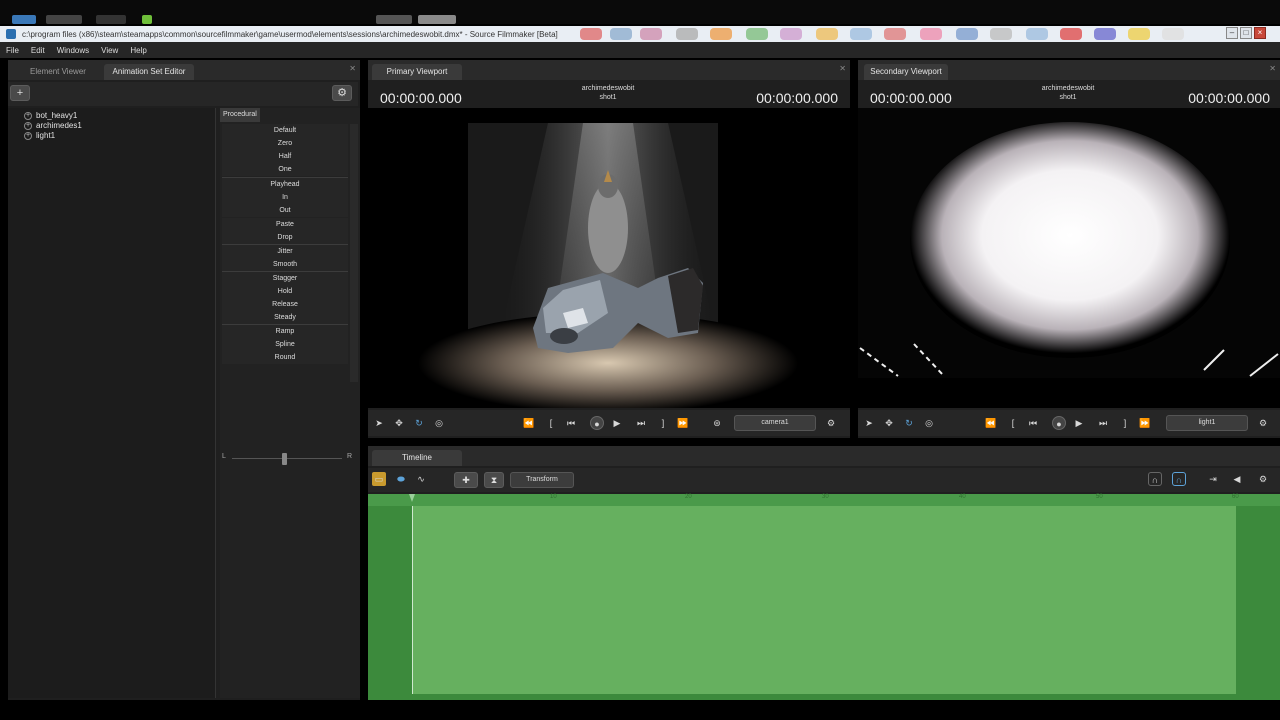  I want to click on preset-one: One, so click(285, 169).